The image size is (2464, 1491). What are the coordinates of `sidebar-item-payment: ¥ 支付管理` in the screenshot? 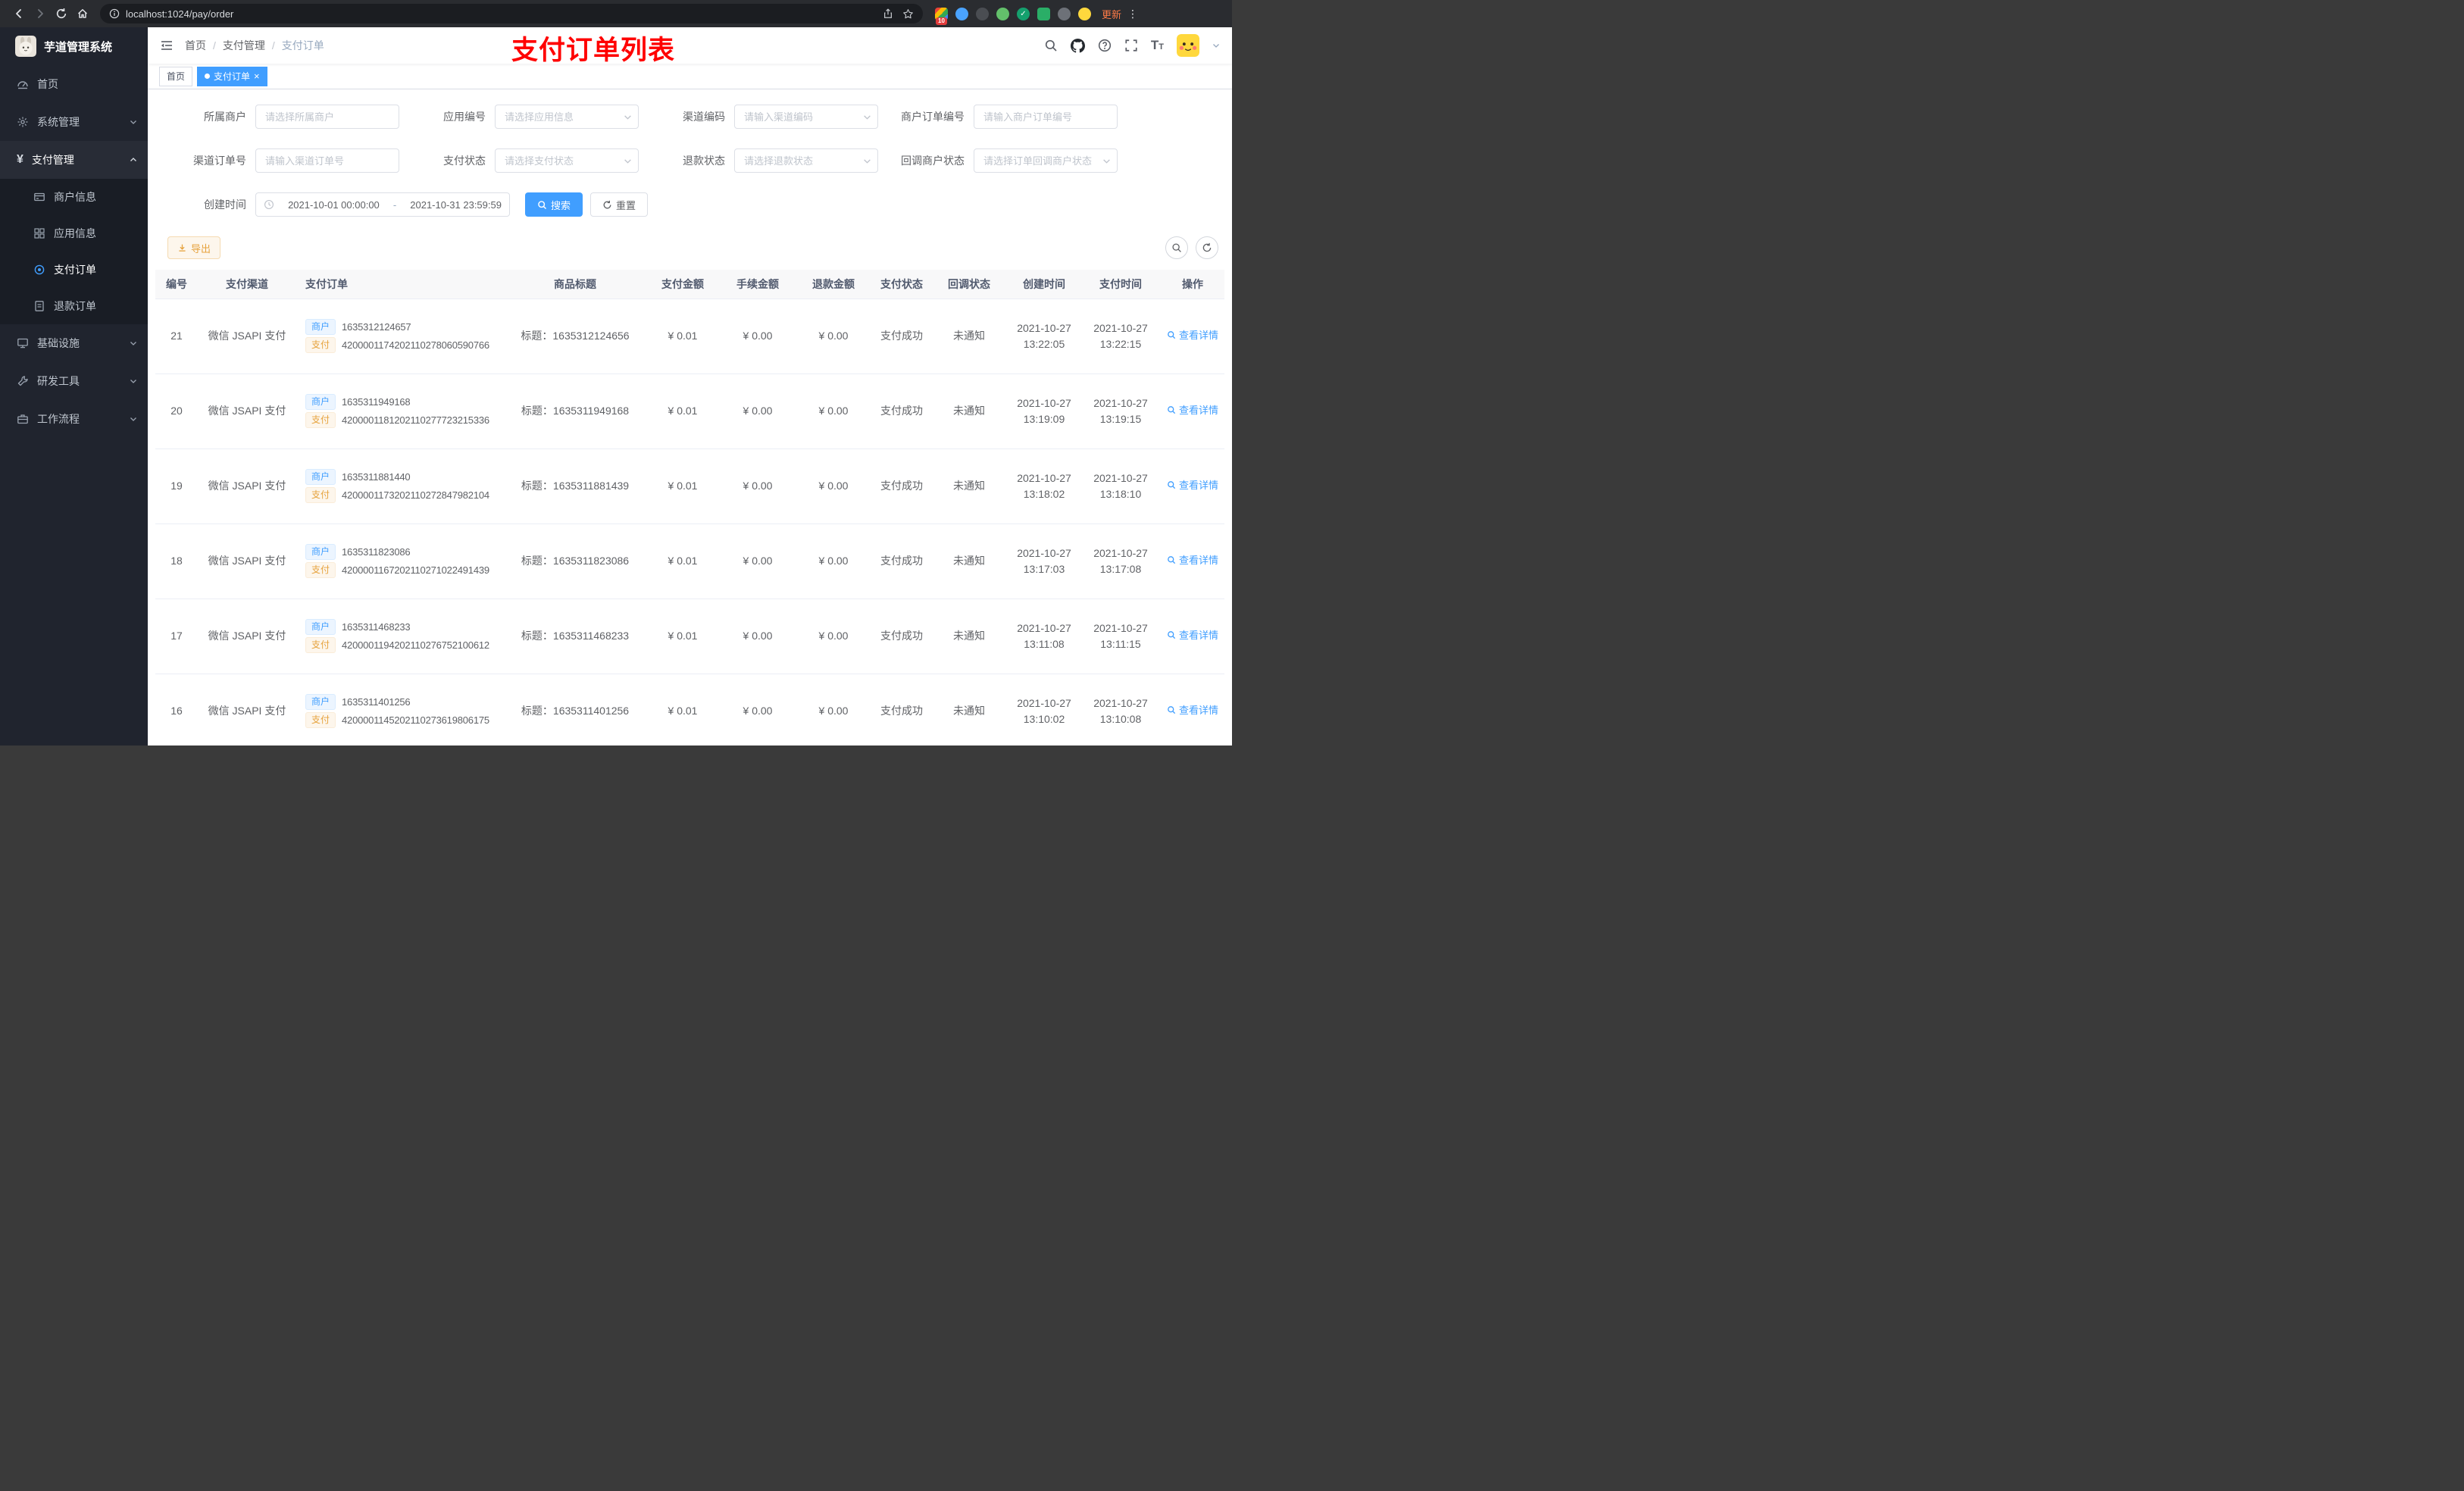 It's located at (74, 160).